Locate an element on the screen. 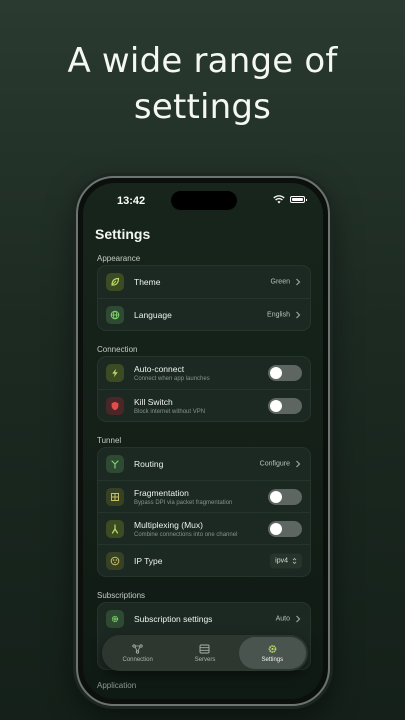 This screenshot has width=405, height=720. subscription-settings-value: Auto is located at coordinates (282, 619).